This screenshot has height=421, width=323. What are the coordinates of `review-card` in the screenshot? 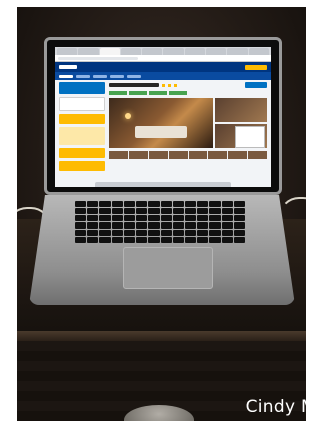 It's located at (250, 137).